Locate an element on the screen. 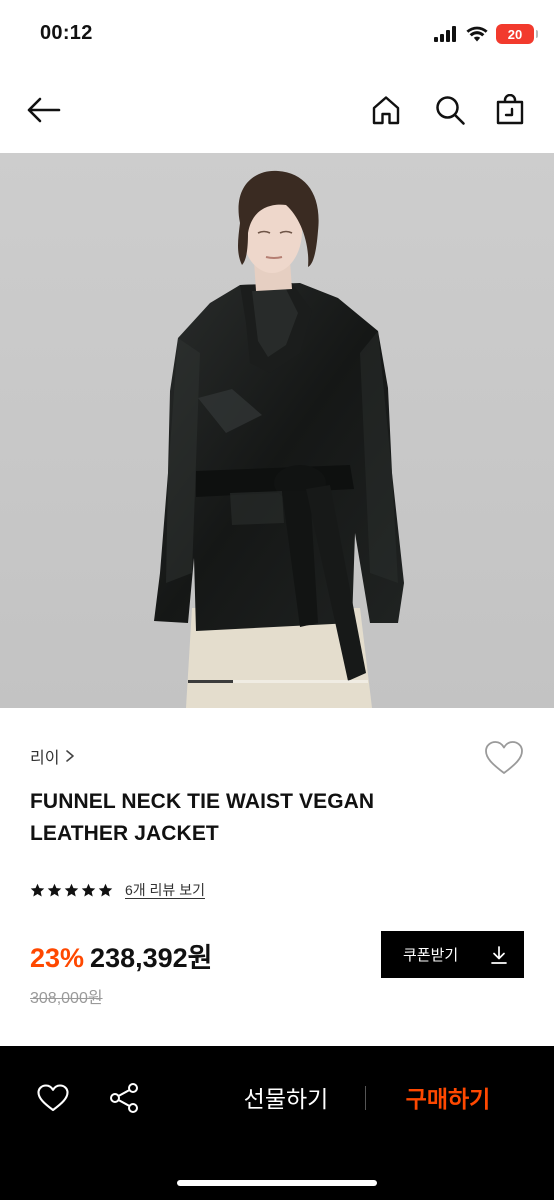 This screenshot has width=554, height=1200. bottom-bar-divider is located at coordinates (365, 1098).